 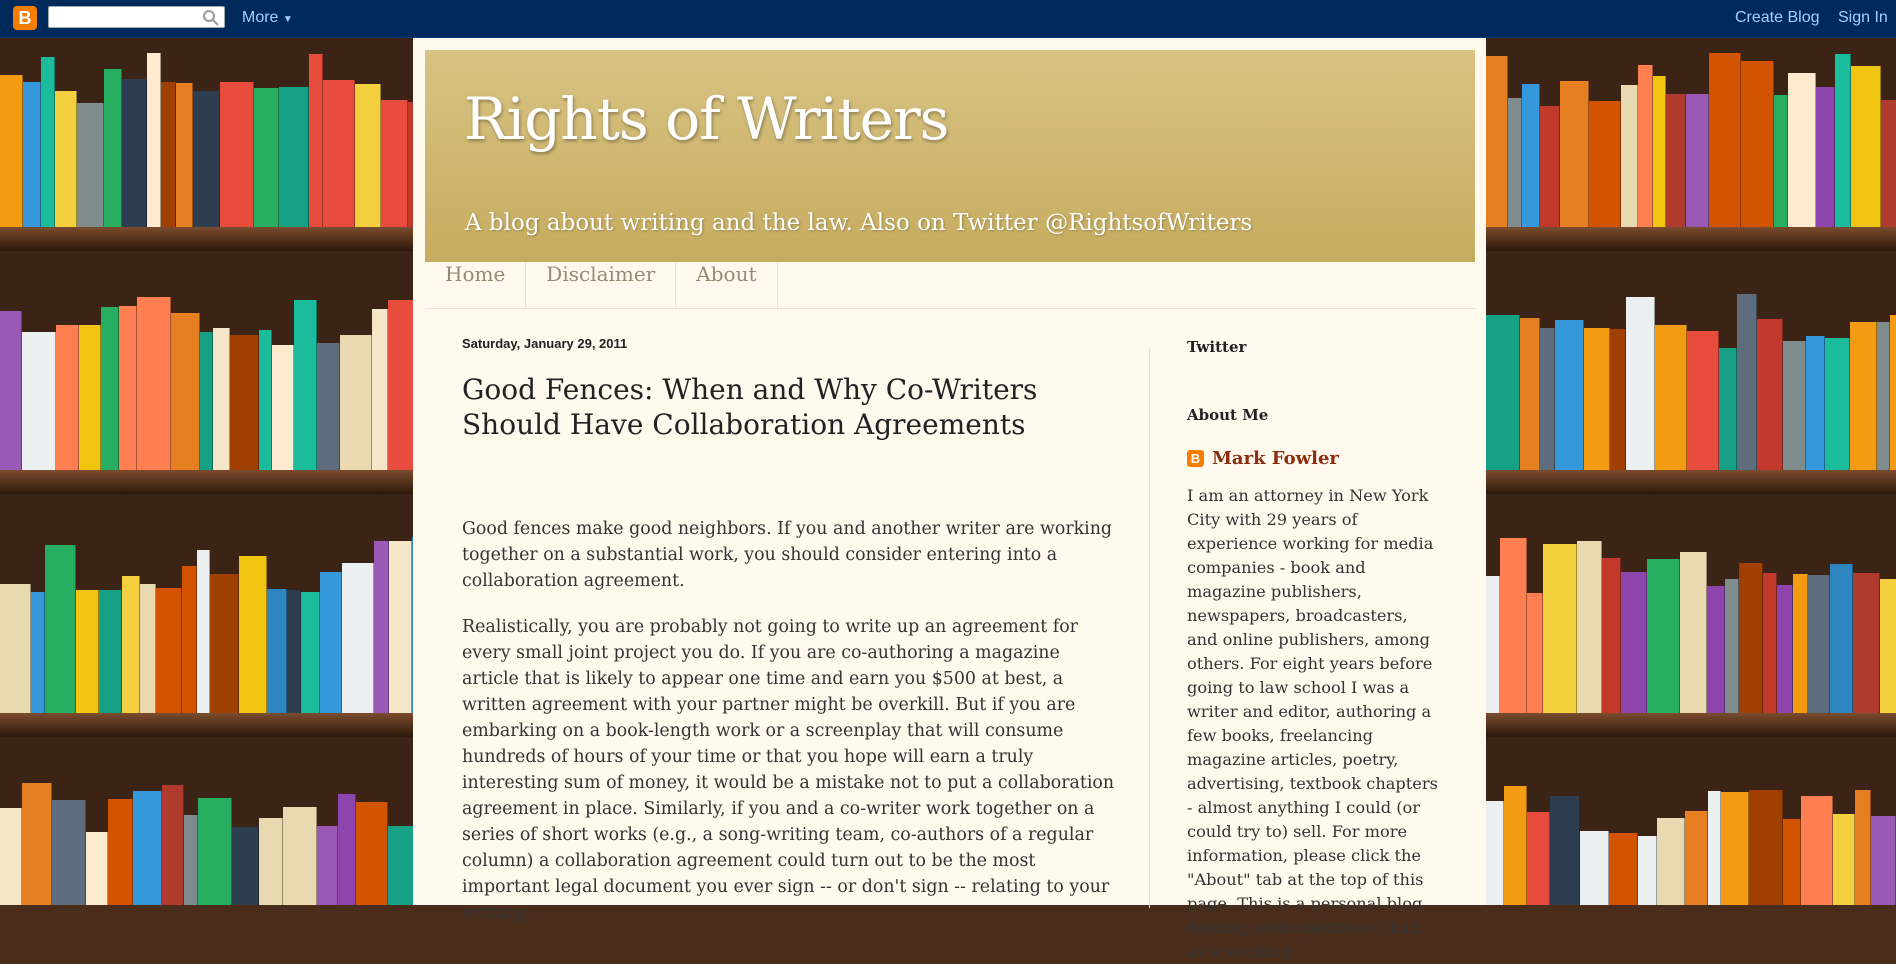 What do you see at coordinates (950, 285) in the screenshot?
I see `page-tabs: Home Disclaimer About` at bounding box center [950, 285].